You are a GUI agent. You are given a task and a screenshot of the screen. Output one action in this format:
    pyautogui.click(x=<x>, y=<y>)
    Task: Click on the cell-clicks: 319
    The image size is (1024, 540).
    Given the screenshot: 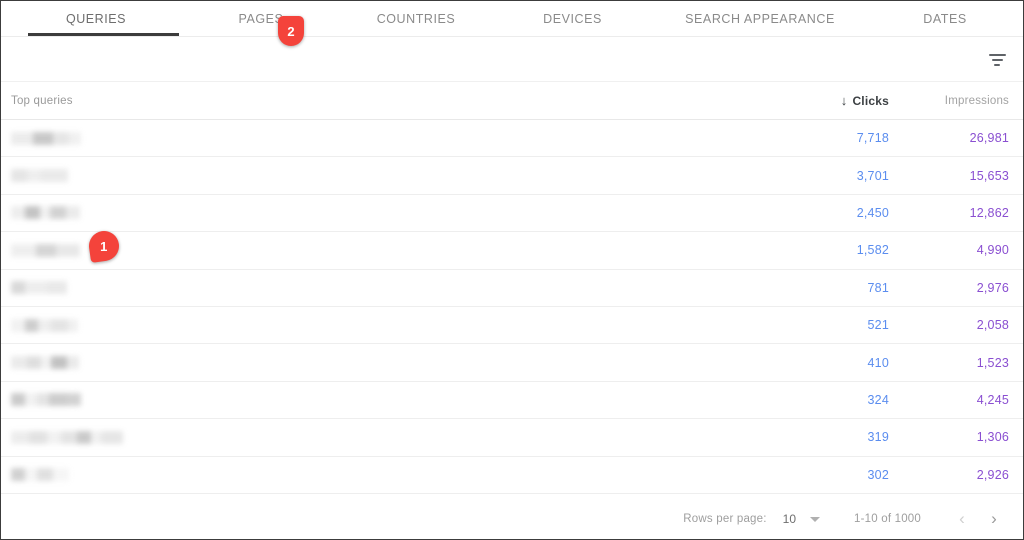 What is the action you would take?
    pyautogui.click(x=878, y=437)
    